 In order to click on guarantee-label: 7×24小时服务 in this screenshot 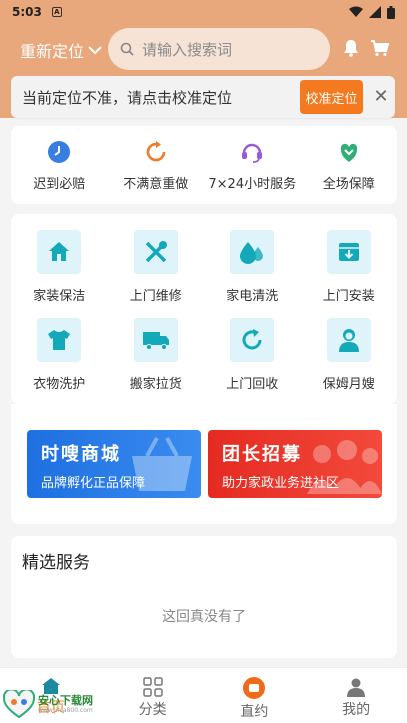, I will do `click(252, 184)`.